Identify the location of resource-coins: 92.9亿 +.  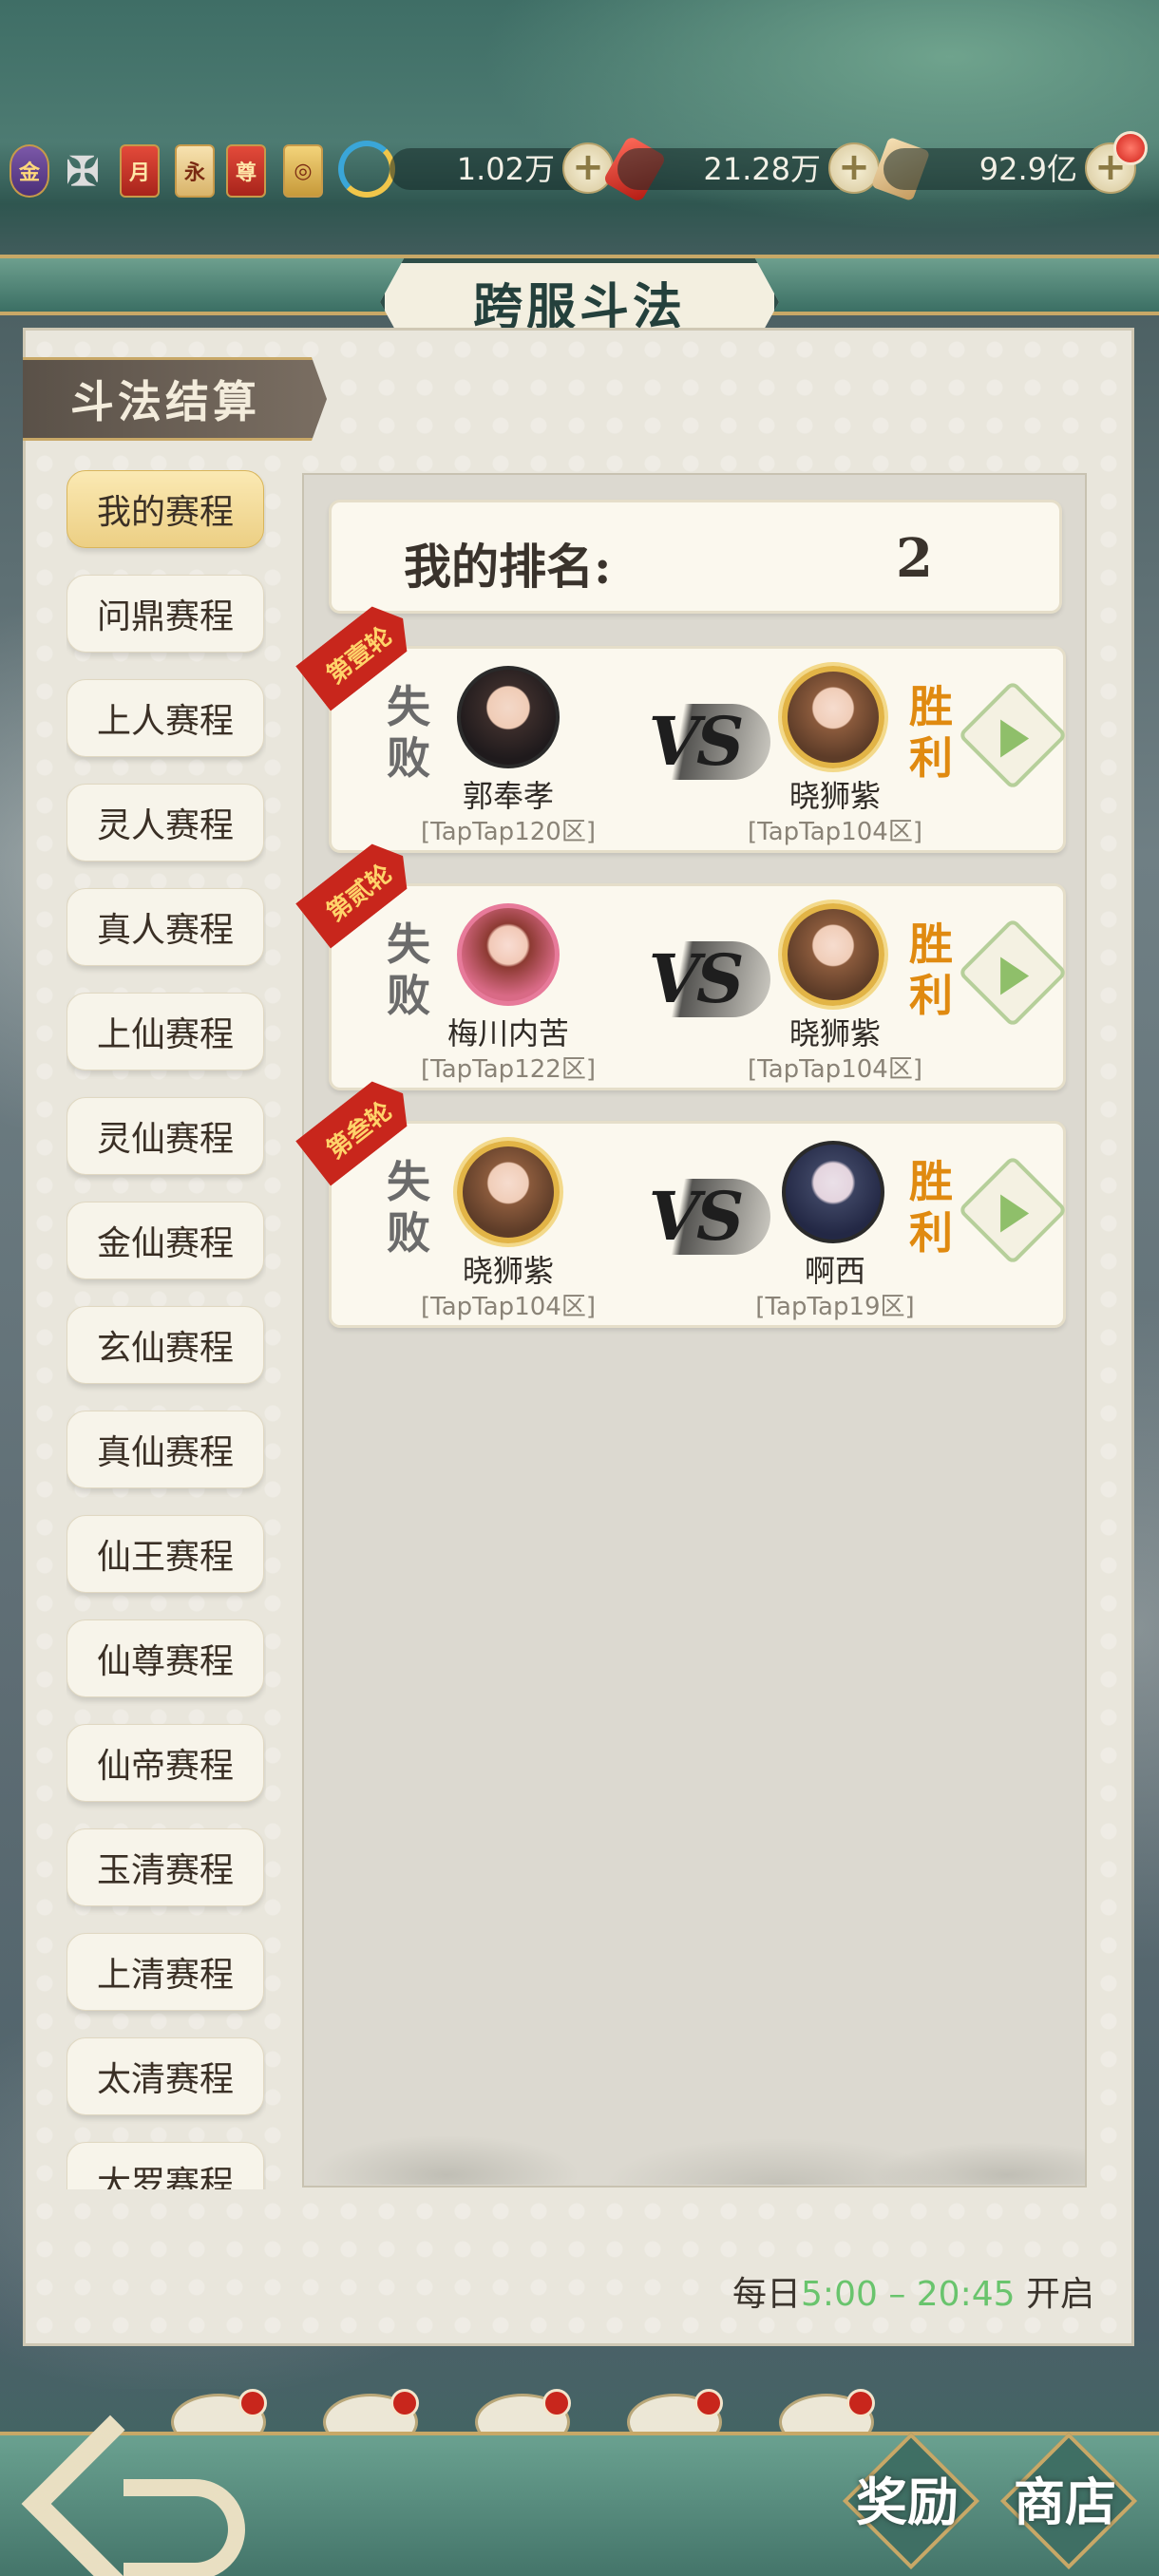
(1010, 168).